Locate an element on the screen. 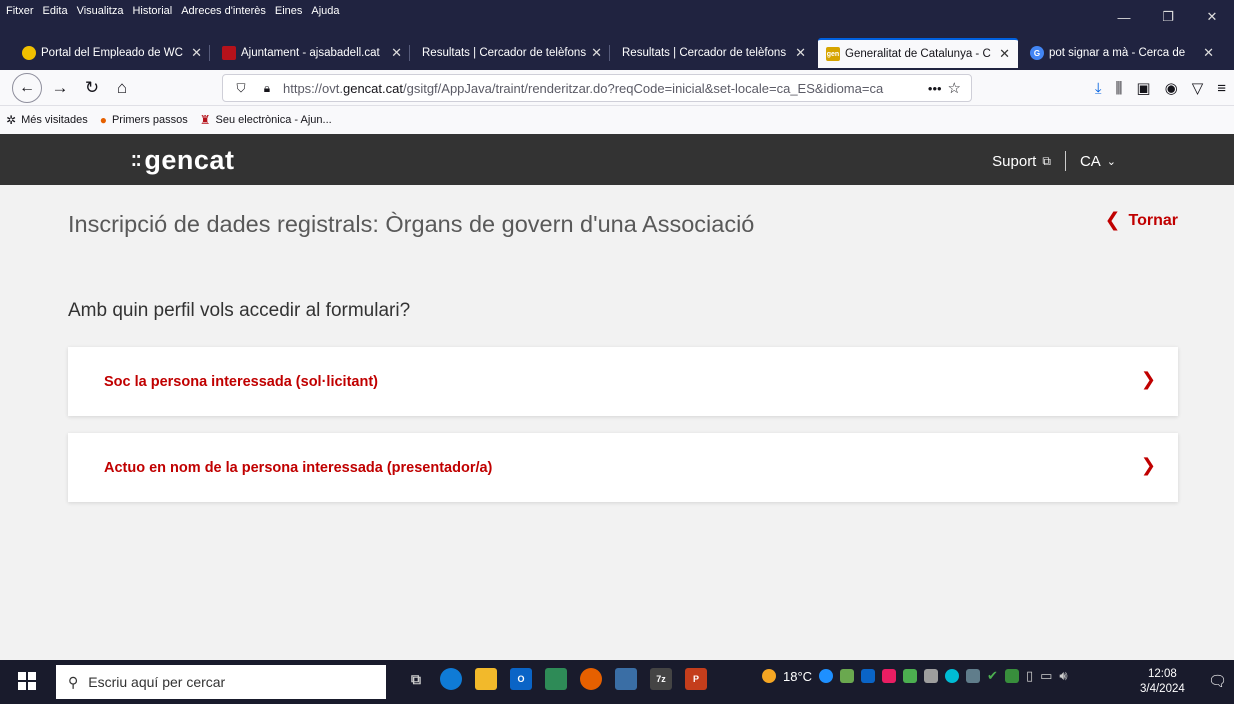  outlook-icon: O is located at coordinates (521, 679).